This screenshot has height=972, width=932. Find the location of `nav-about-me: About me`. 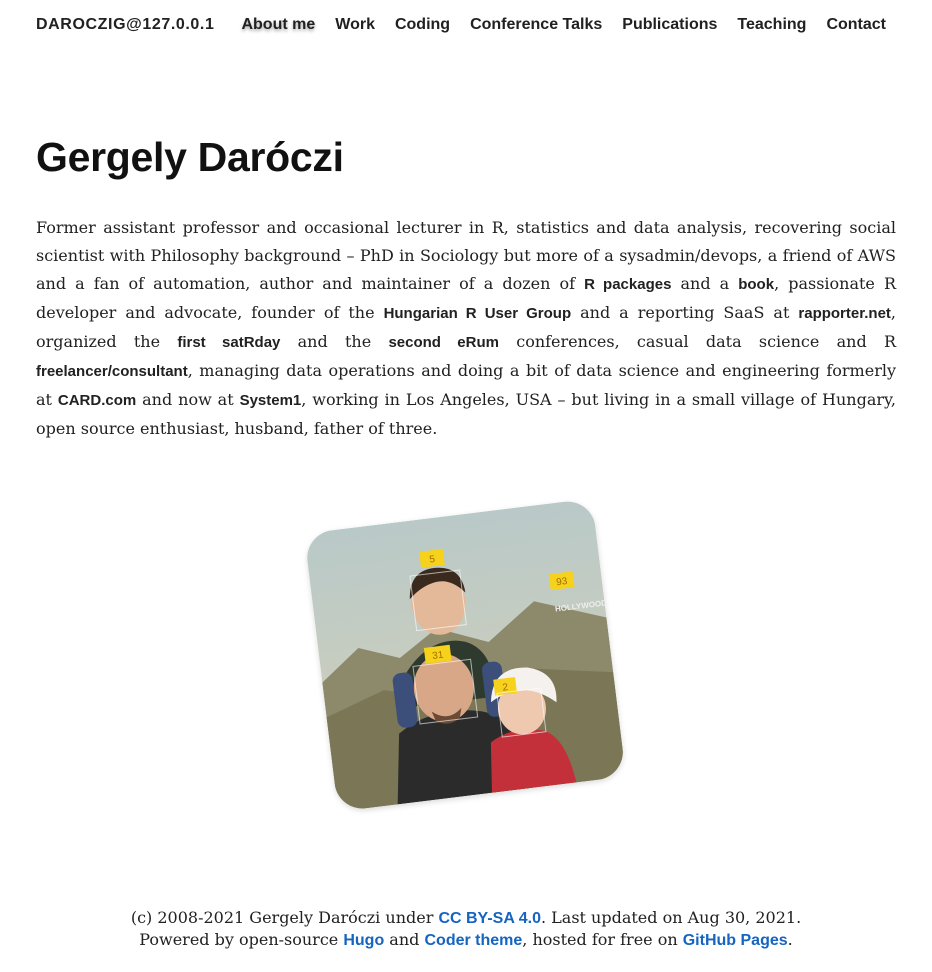

nav-about-me: About me is located at coordinates (278, 25).